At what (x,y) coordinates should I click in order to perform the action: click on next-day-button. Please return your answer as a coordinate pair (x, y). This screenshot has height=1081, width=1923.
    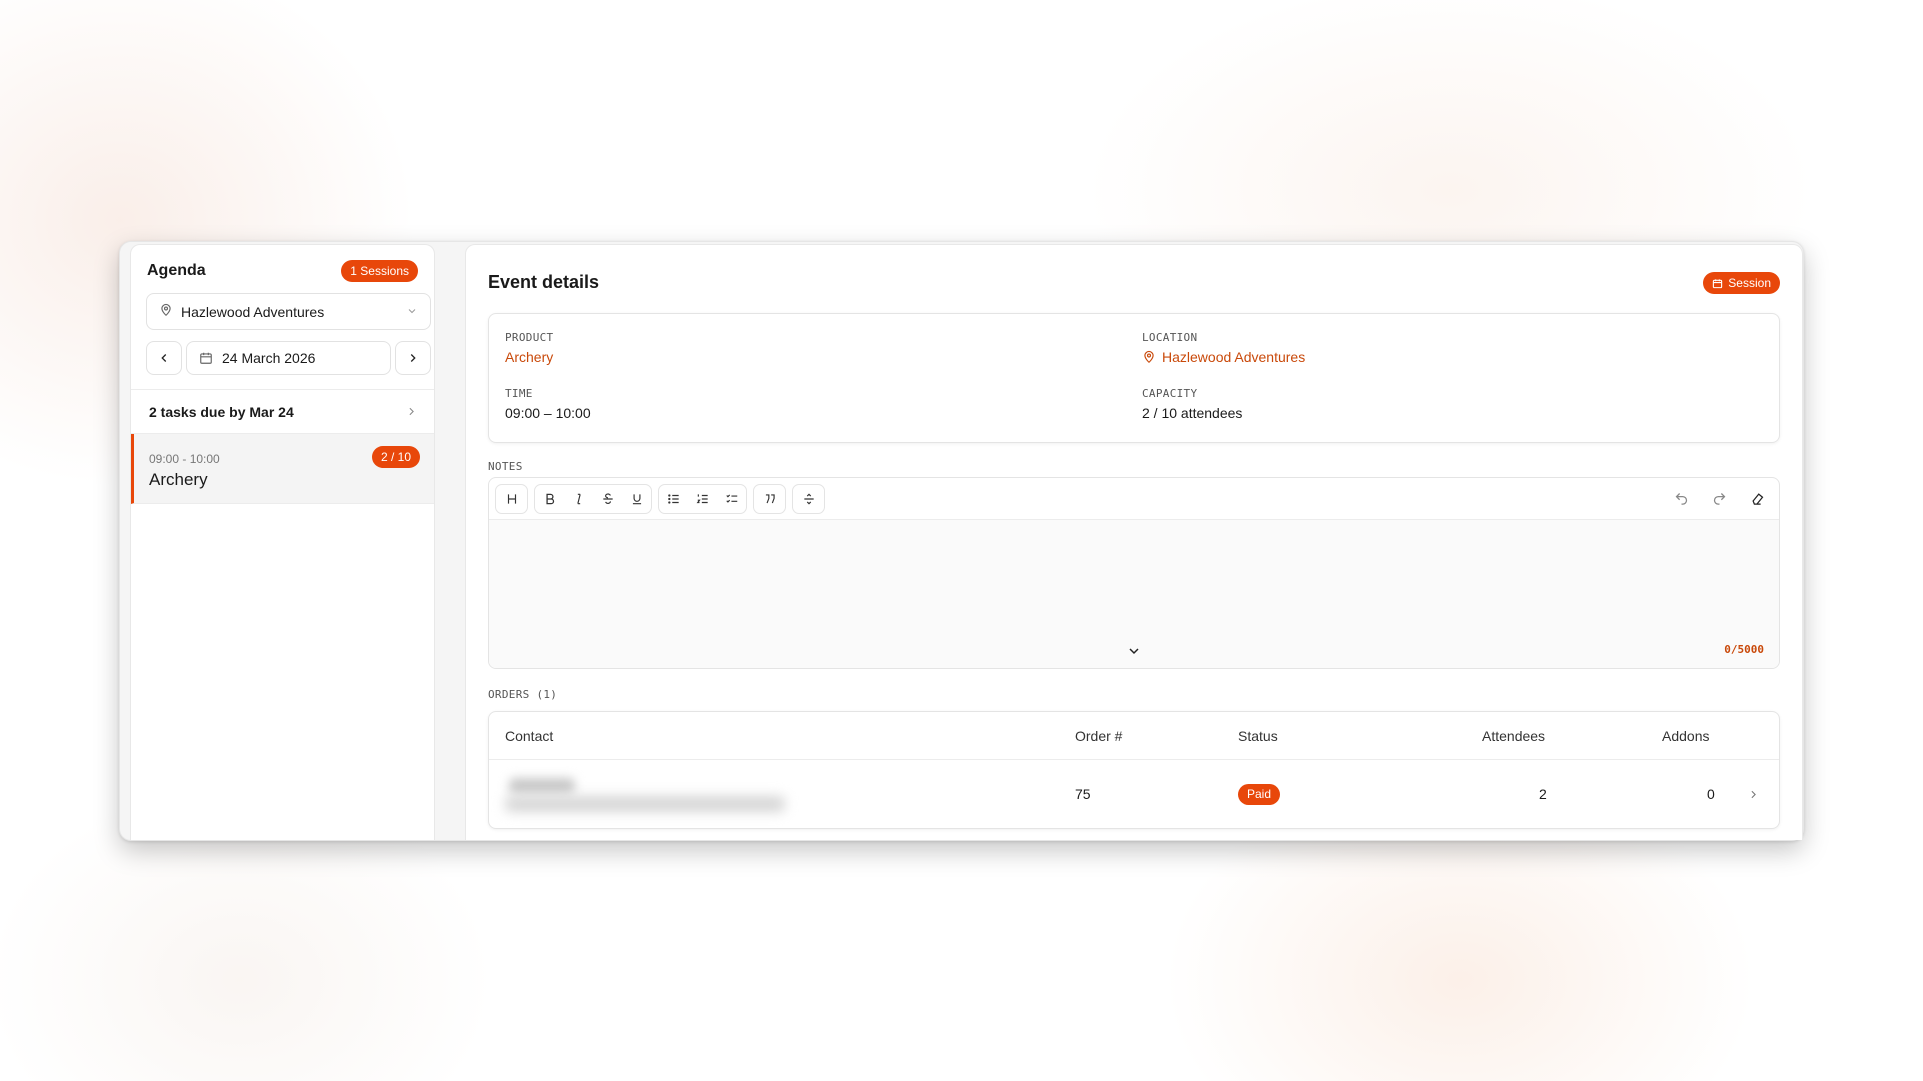
    Looking at the image, I should click on (413, 358).